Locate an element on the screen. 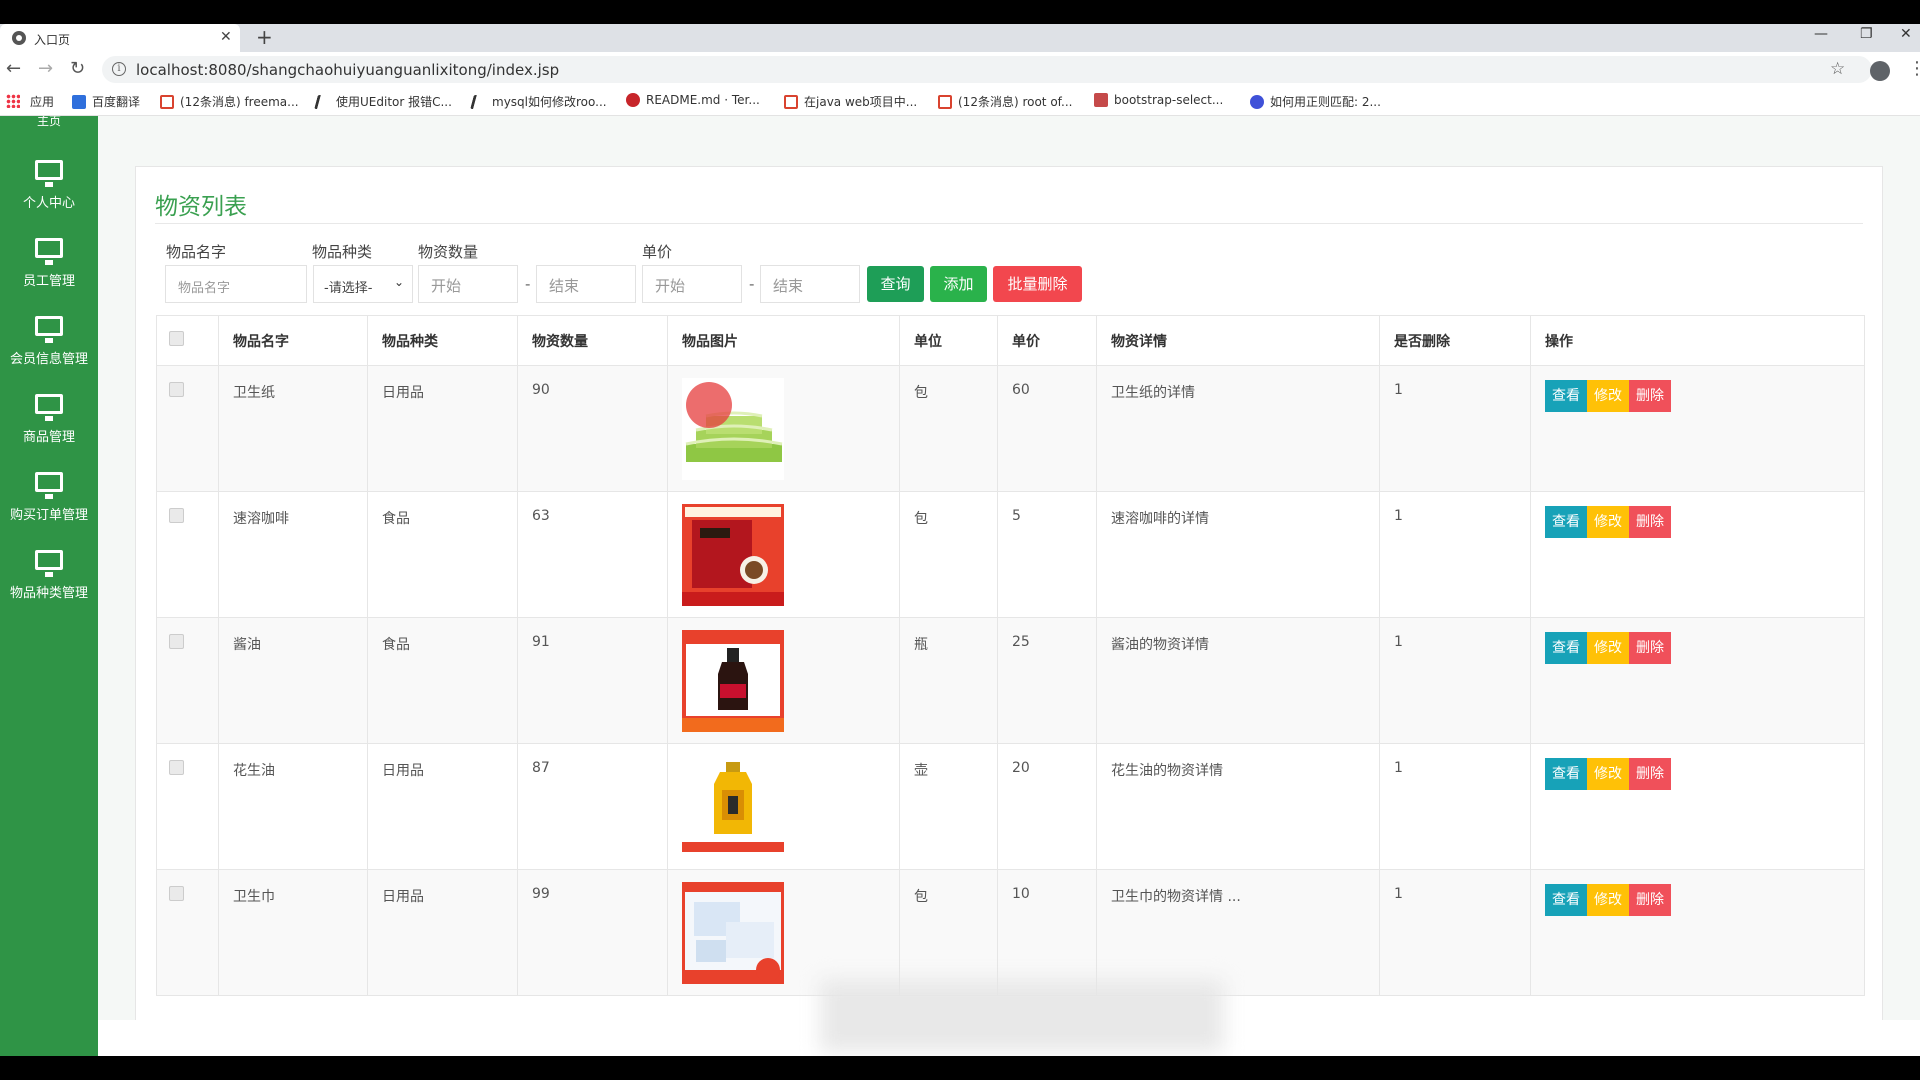 This screenshot has height=1080, width=1920. table-row: 速溶咖啡 食品 63 包 5 速溶咖啡的详情 1 查看 修改 删除 is located at coordinates (1010, 554).